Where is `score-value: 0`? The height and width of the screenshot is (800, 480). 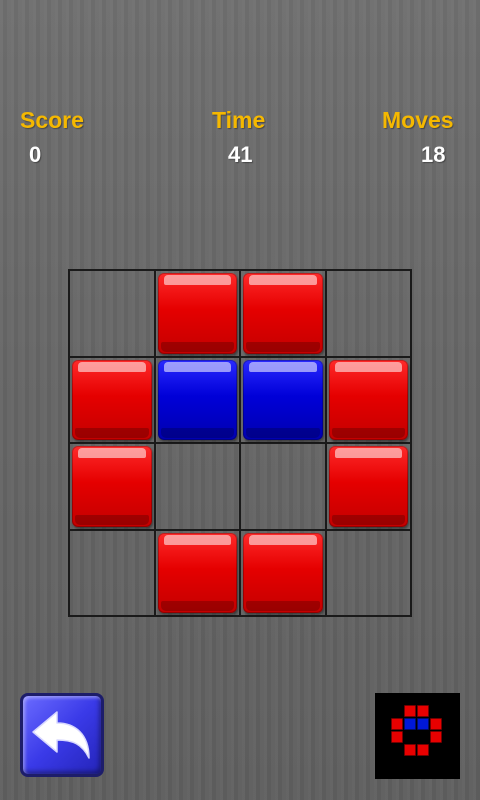 score-value: 0 is located at coordinates (35, 154).